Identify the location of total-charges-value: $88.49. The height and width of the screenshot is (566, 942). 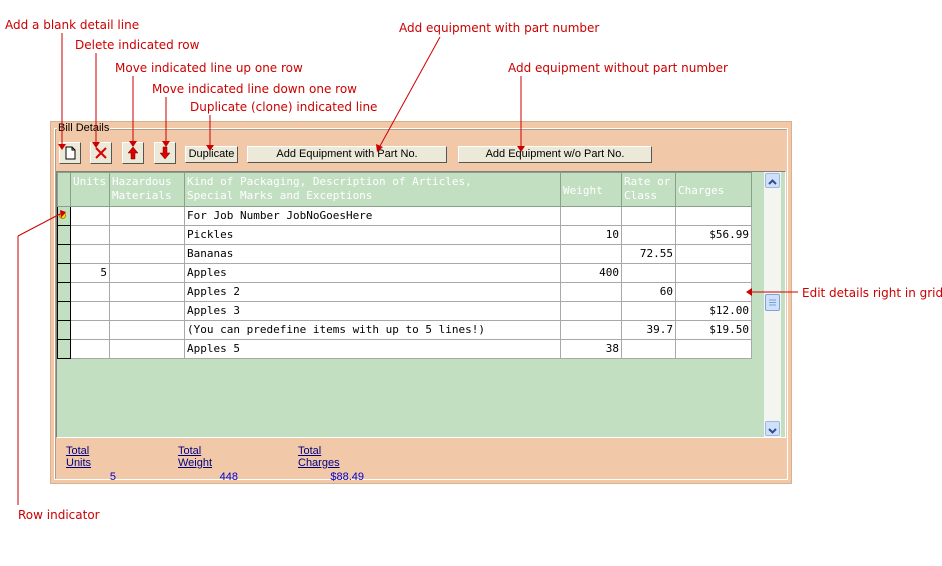
(347, 477).